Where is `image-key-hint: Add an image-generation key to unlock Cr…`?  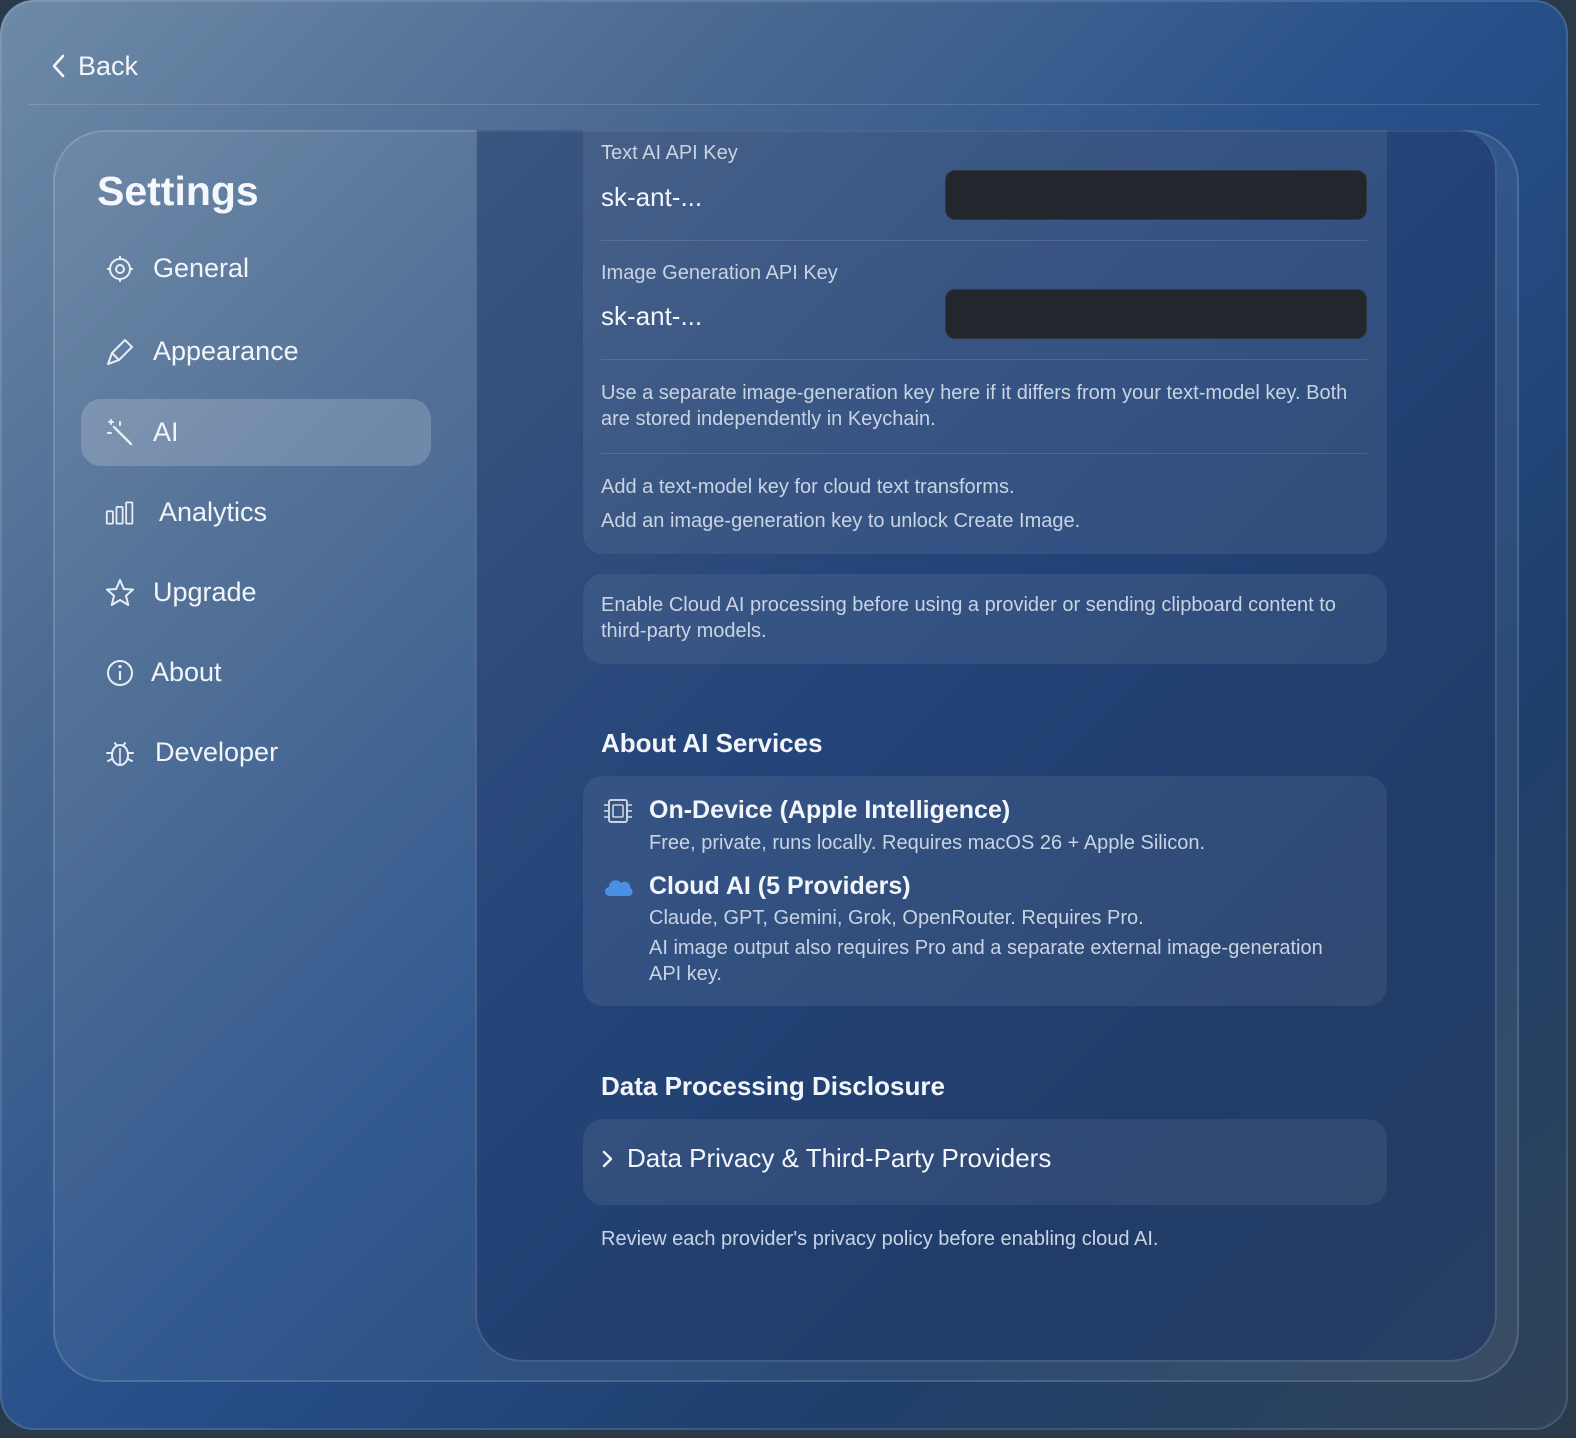 image-key-hint: Add an image-generation key to unlock Cr… is located at coordinates (841, 521).